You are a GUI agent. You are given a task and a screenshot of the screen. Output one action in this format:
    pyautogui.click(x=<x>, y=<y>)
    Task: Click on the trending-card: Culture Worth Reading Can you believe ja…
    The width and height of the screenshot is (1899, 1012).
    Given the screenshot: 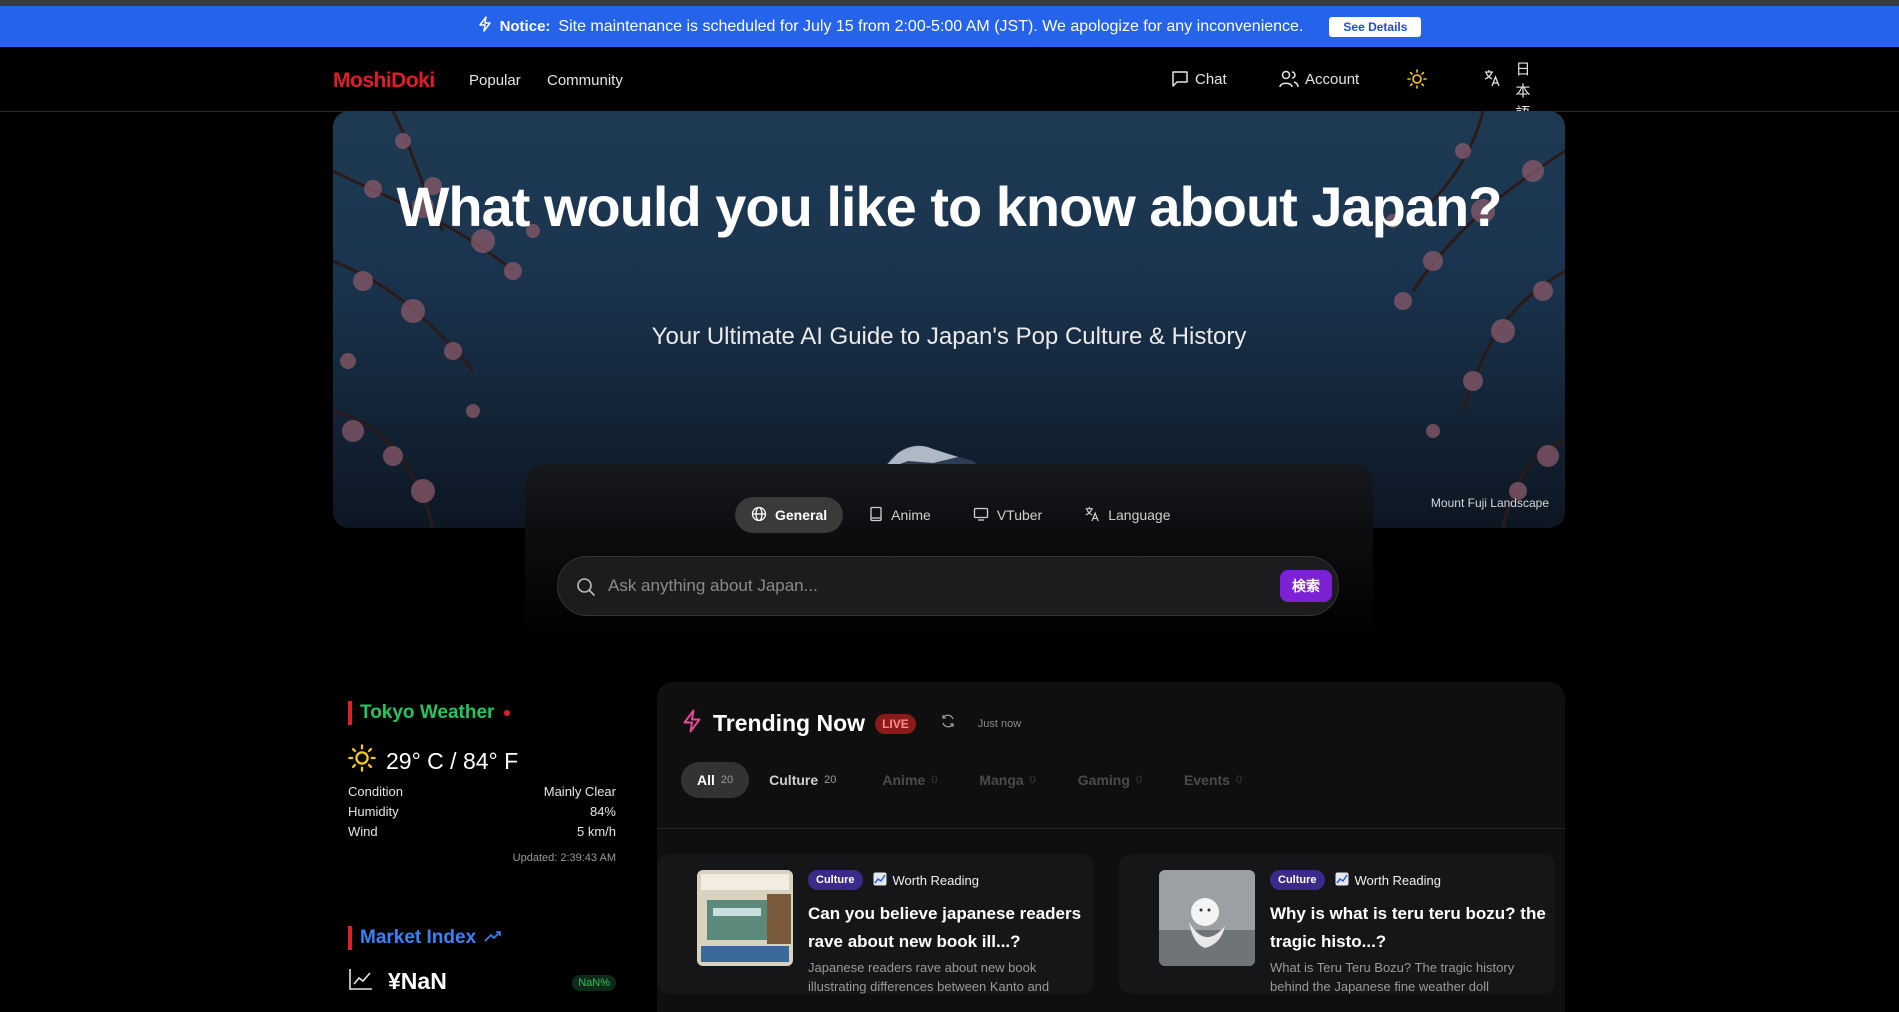 What is the action you would take?
    pyautogui.click(x=875, y=924)
    